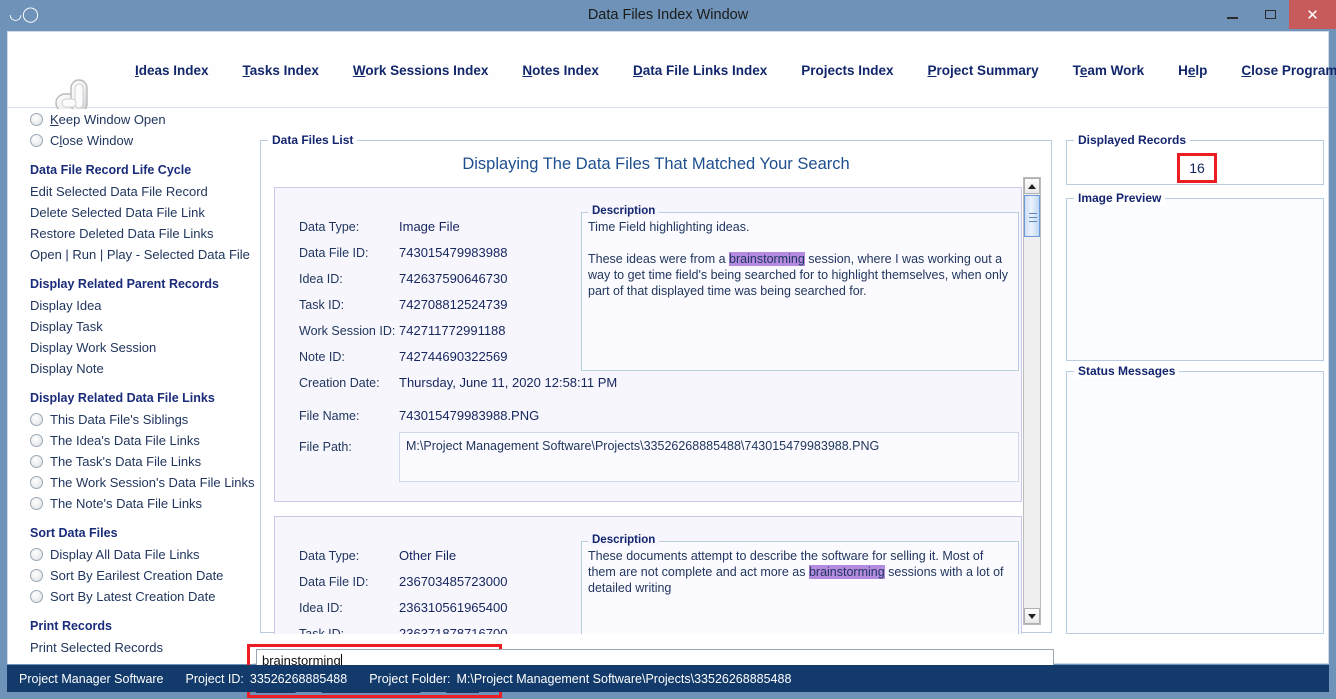 The width and height of the screenshot is (1336, 699). I want to click on scroll-down-icon, so click(1032, 616).